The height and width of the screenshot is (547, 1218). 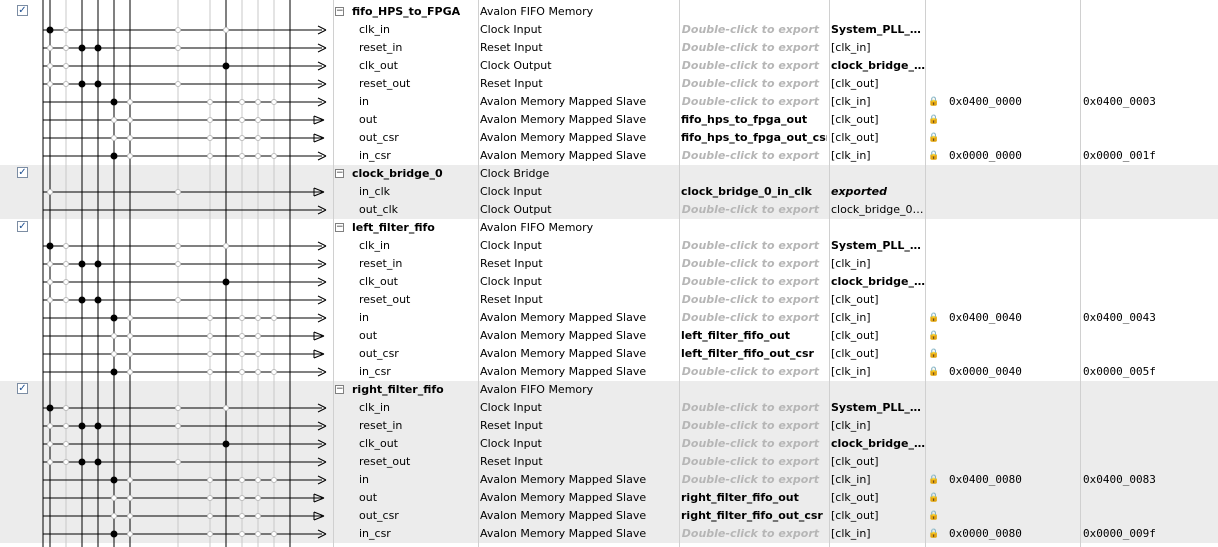 What do you see at coordinates (418, 444) in the screenshot?
I see `interface-name: clk_out` at bounding box center [418, 444].